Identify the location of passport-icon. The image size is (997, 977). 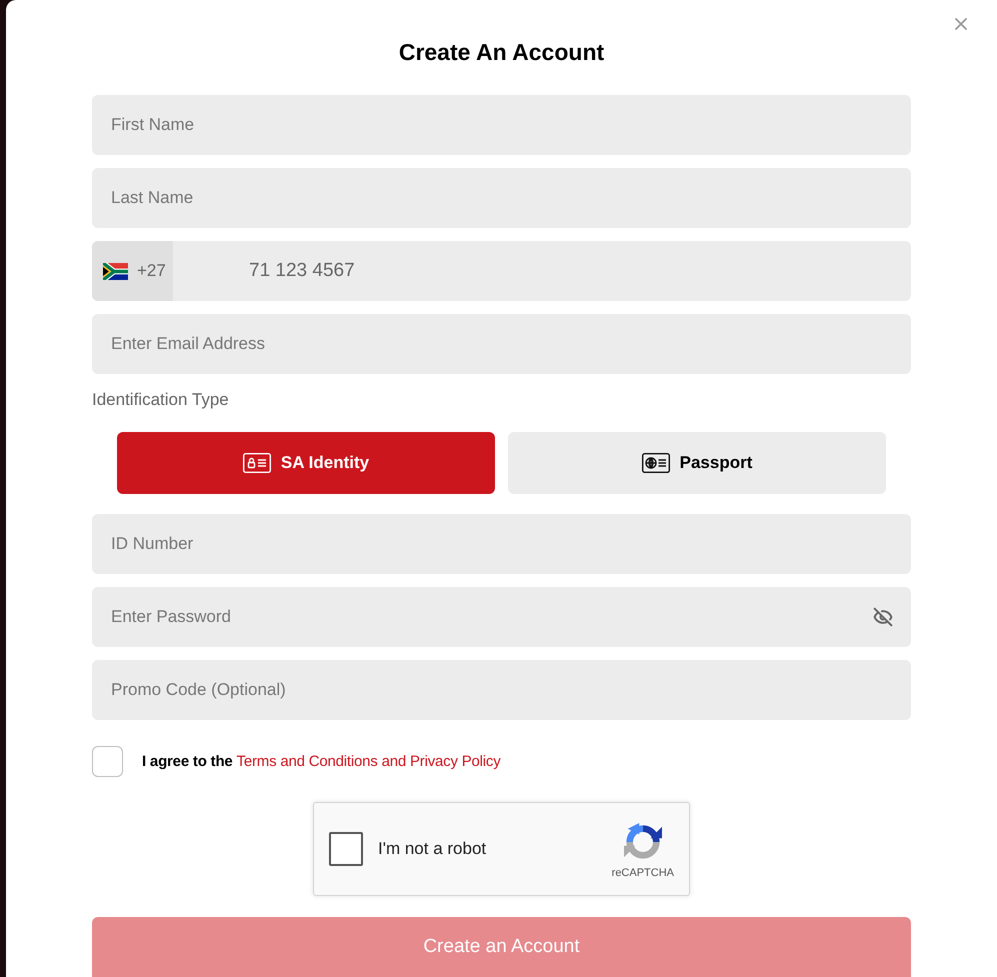
(656, 463).